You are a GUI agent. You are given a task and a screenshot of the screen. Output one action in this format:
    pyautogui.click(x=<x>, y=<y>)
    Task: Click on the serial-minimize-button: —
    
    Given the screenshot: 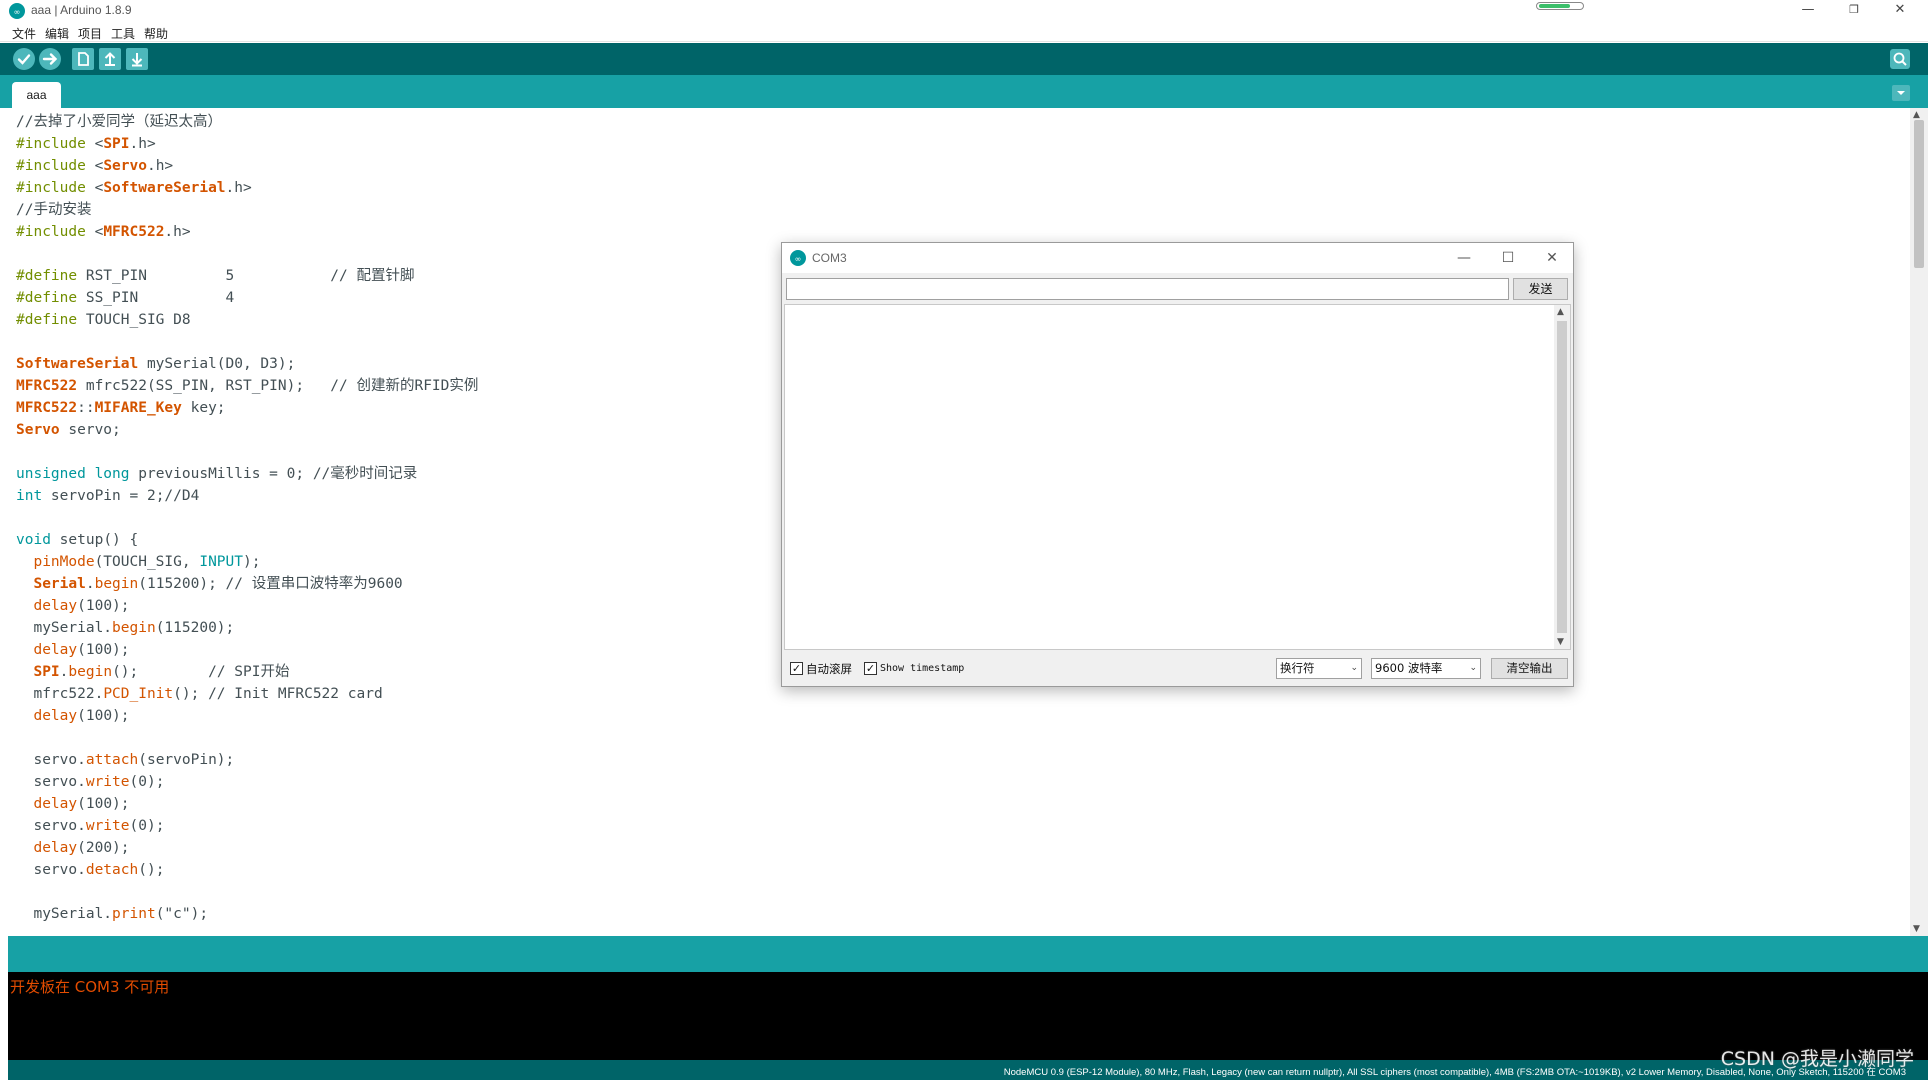 What is the action you would take?
    pyautogui.click(x=1464, y=258)
    